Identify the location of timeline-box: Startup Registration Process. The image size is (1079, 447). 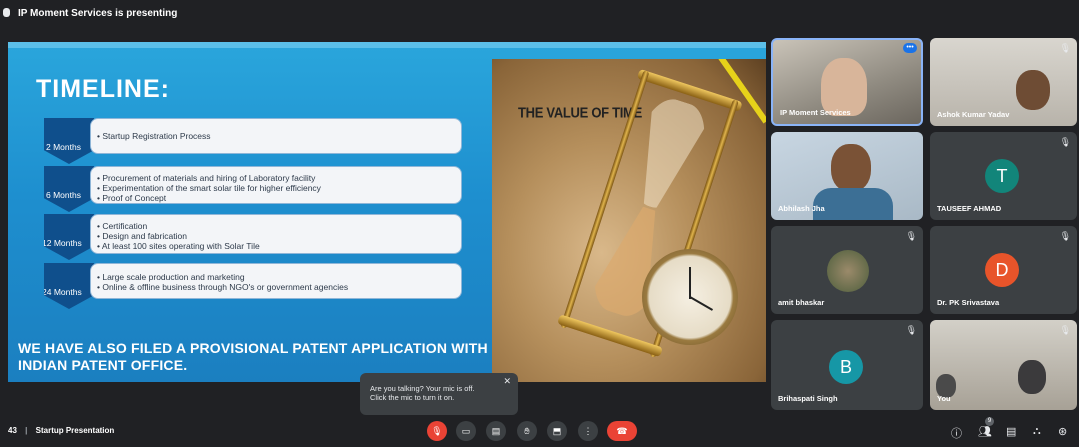
(276, 136).